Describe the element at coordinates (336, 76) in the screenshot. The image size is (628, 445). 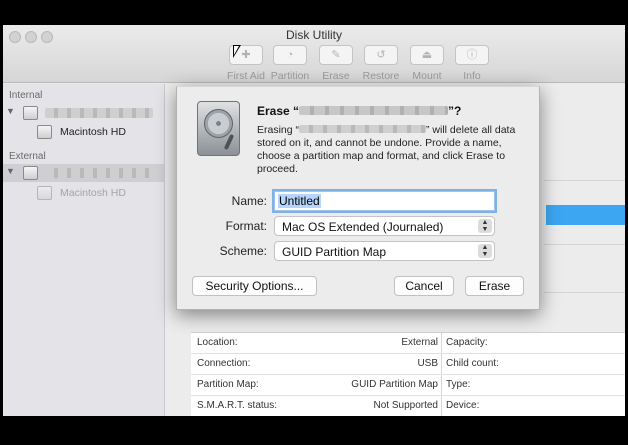
I see `toolbar-label: Erase` at that location.